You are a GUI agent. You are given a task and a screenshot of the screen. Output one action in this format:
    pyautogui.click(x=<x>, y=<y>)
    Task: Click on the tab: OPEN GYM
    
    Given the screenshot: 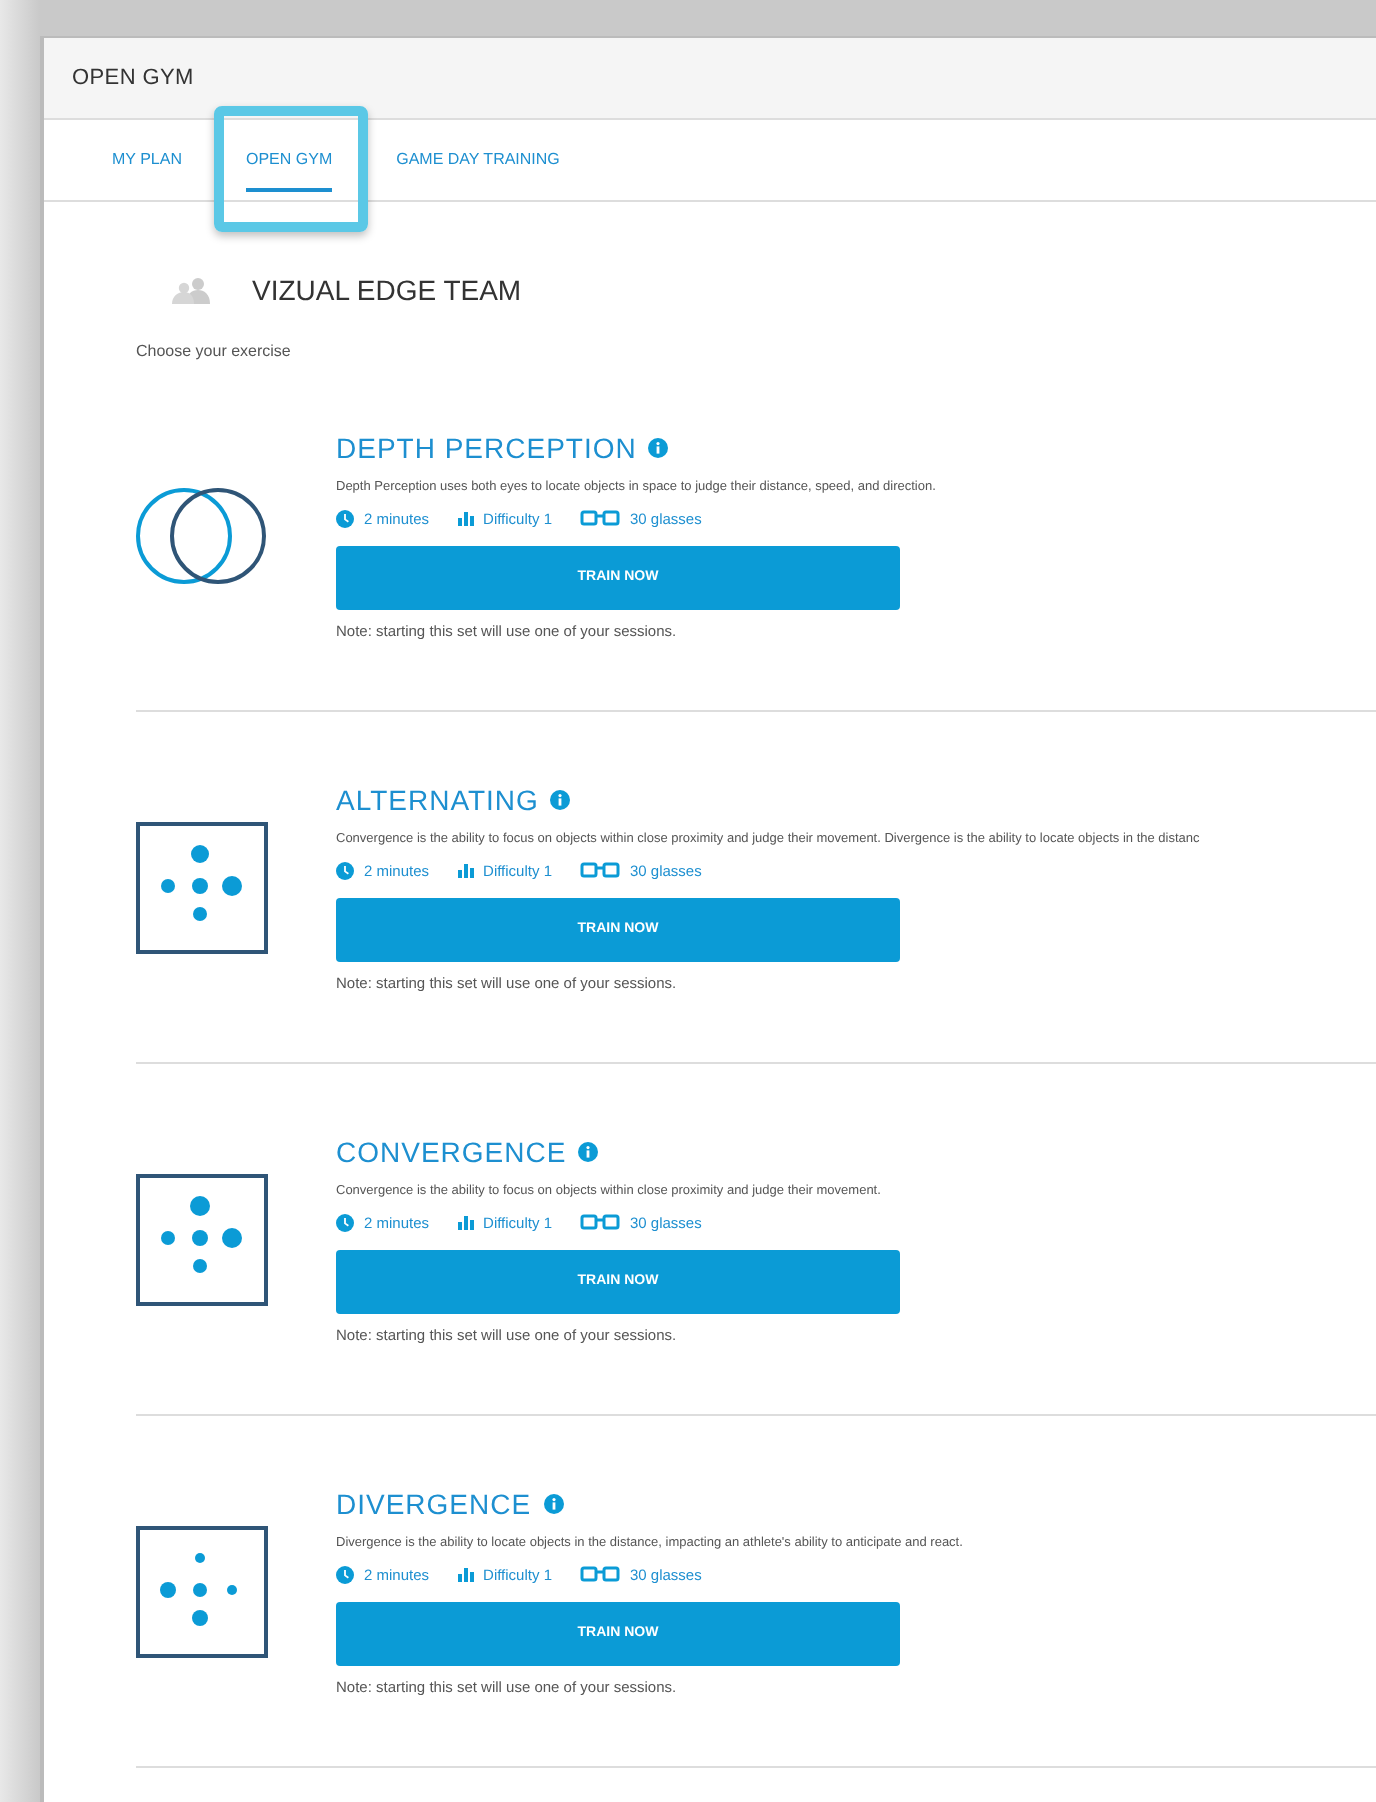 What is the action you would take?
    pyautogui.click(x=289, y=160)
    